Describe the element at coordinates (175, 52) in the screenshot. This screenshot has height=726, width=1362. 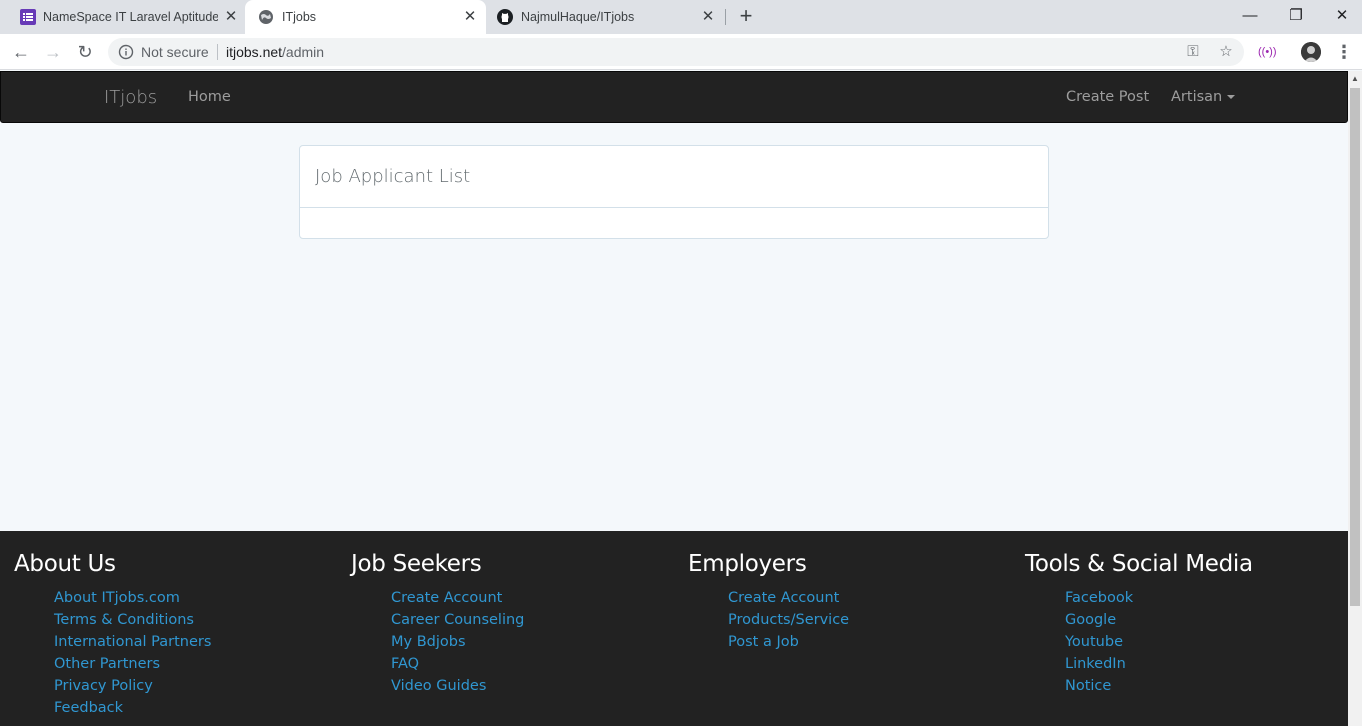
I see `security-label: Not secure` at that location.